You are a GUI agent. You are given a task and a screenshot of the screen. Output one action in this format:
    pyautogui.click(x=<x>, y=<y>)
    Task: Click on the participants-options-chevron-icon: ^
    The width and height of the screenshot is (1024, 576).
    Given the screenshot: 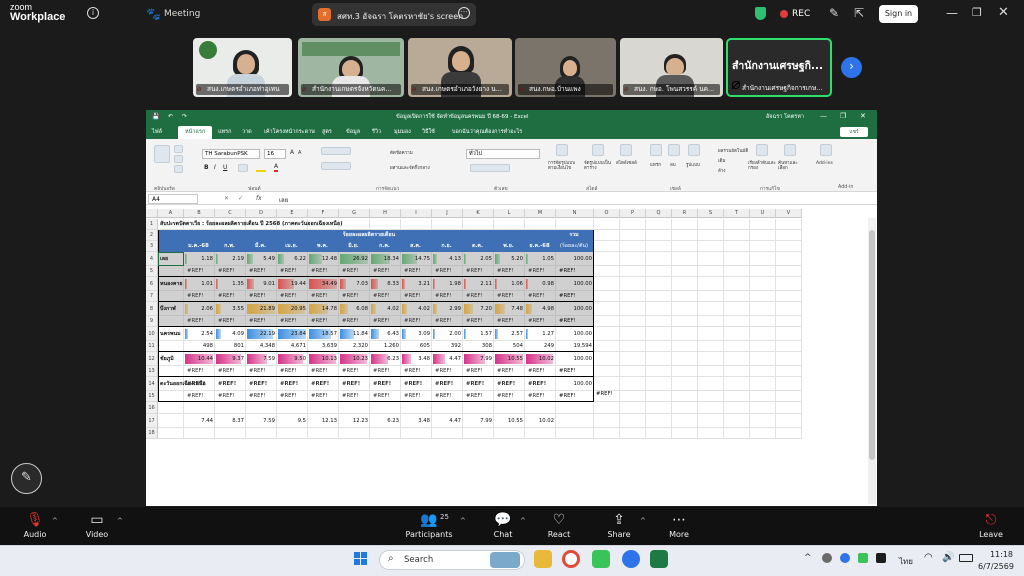 What is the action you would take?
    pyautogui.click(x=463, y=521)
    